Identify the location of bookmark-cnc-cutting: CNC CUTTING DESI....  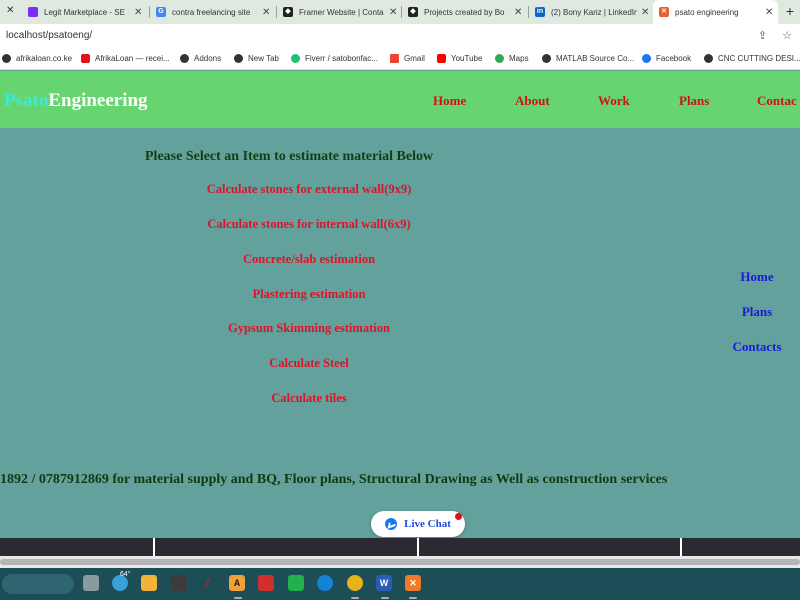
(752, 58).